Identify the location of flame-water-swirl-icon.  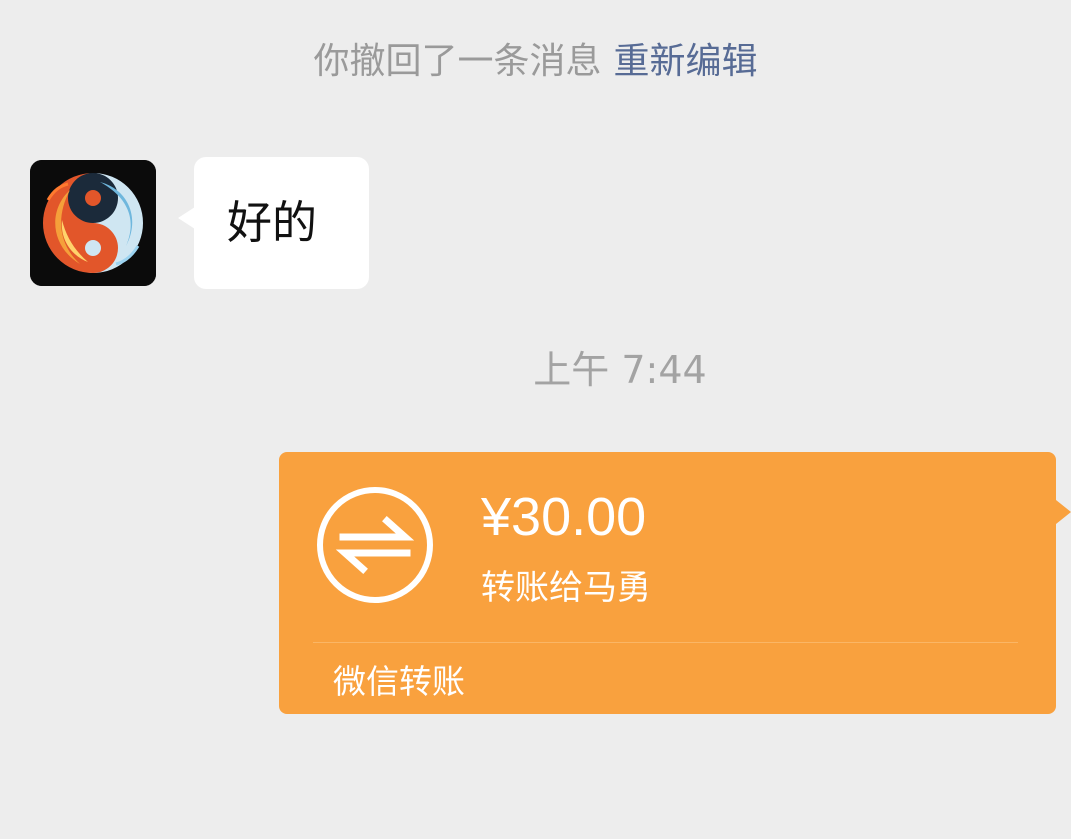
(93, 223).